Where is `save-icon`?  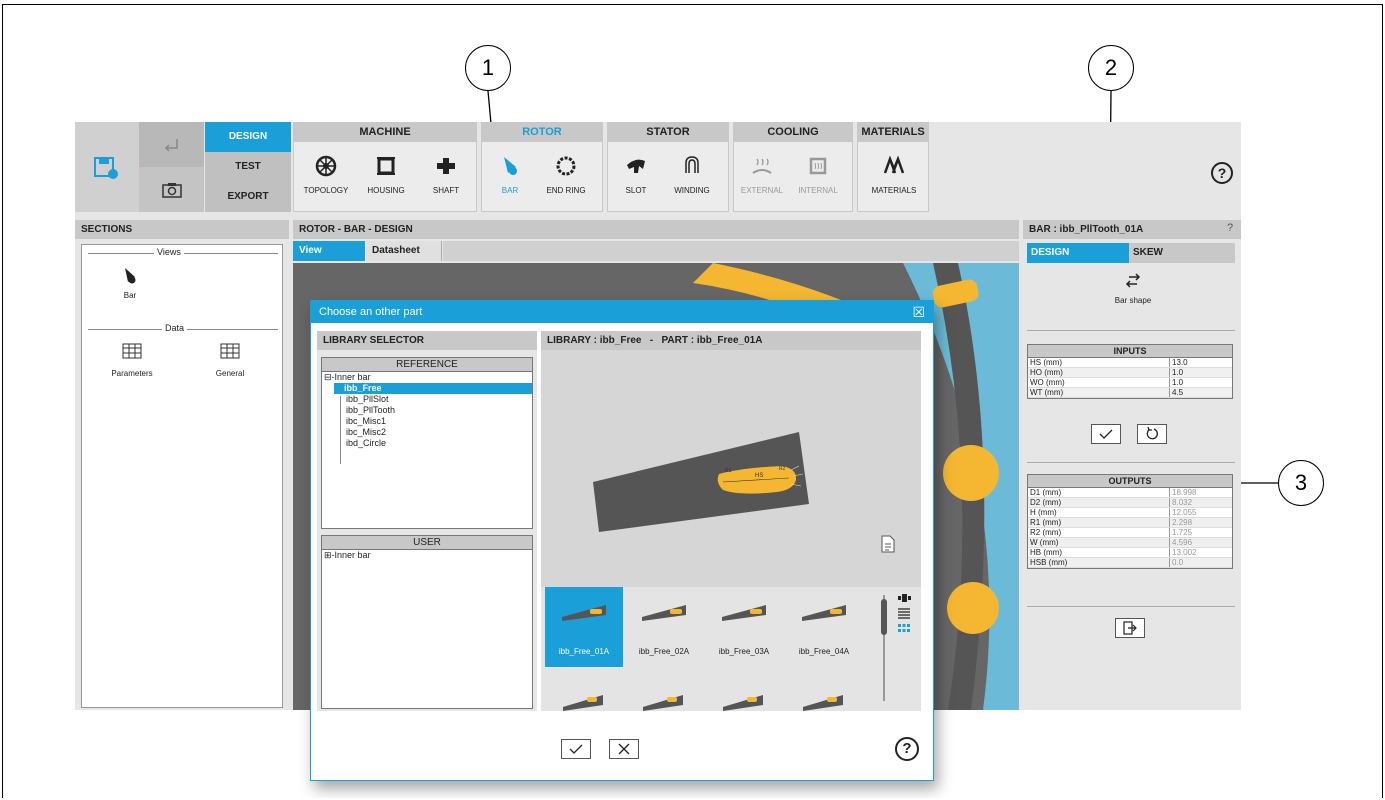
save-icon is located at coordinates (106, 170).